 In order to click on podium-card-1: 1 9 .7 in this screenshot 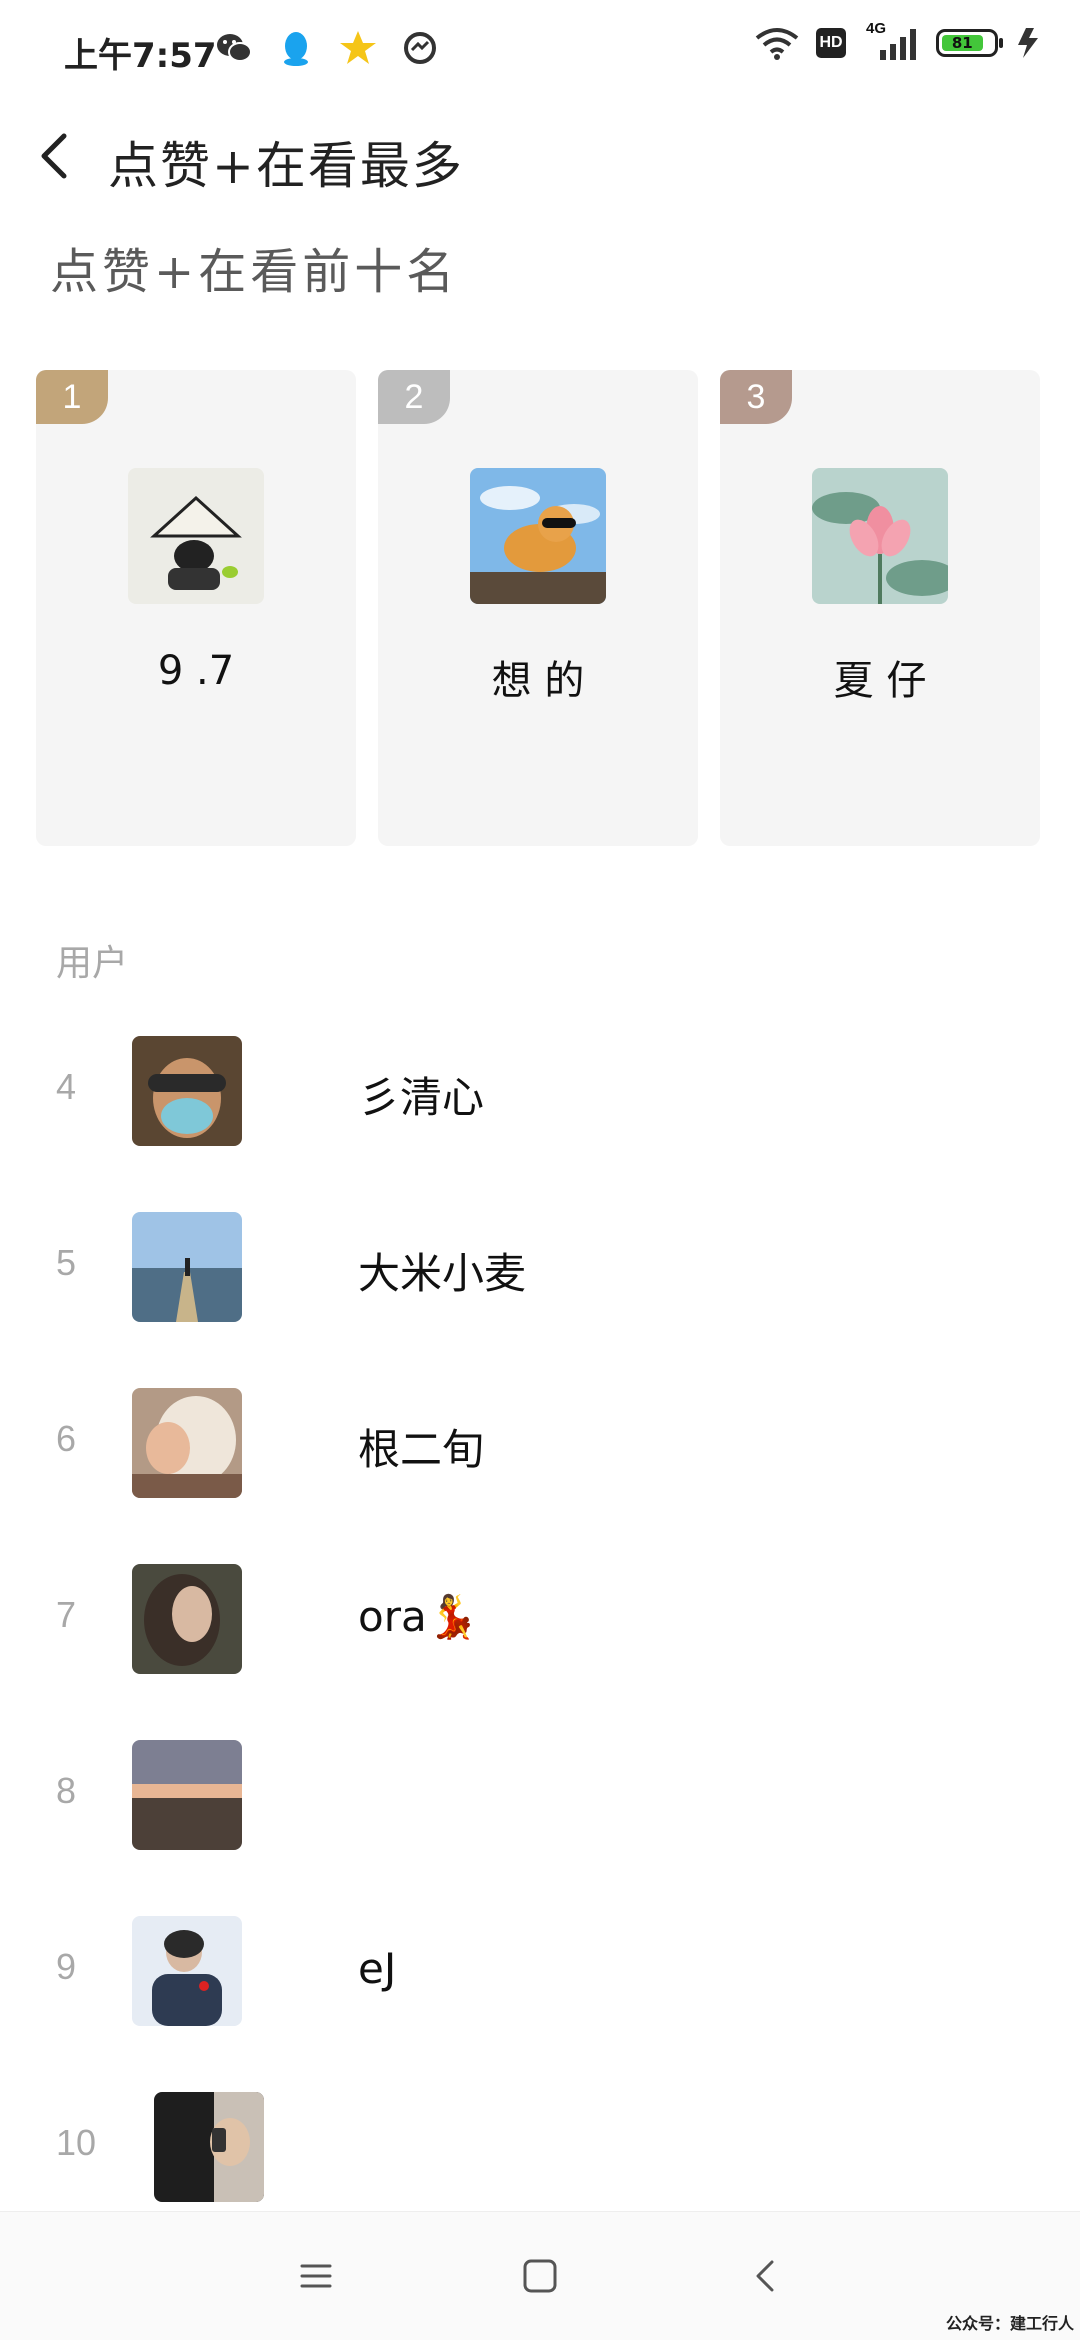, I will do `click(196, 608)`.